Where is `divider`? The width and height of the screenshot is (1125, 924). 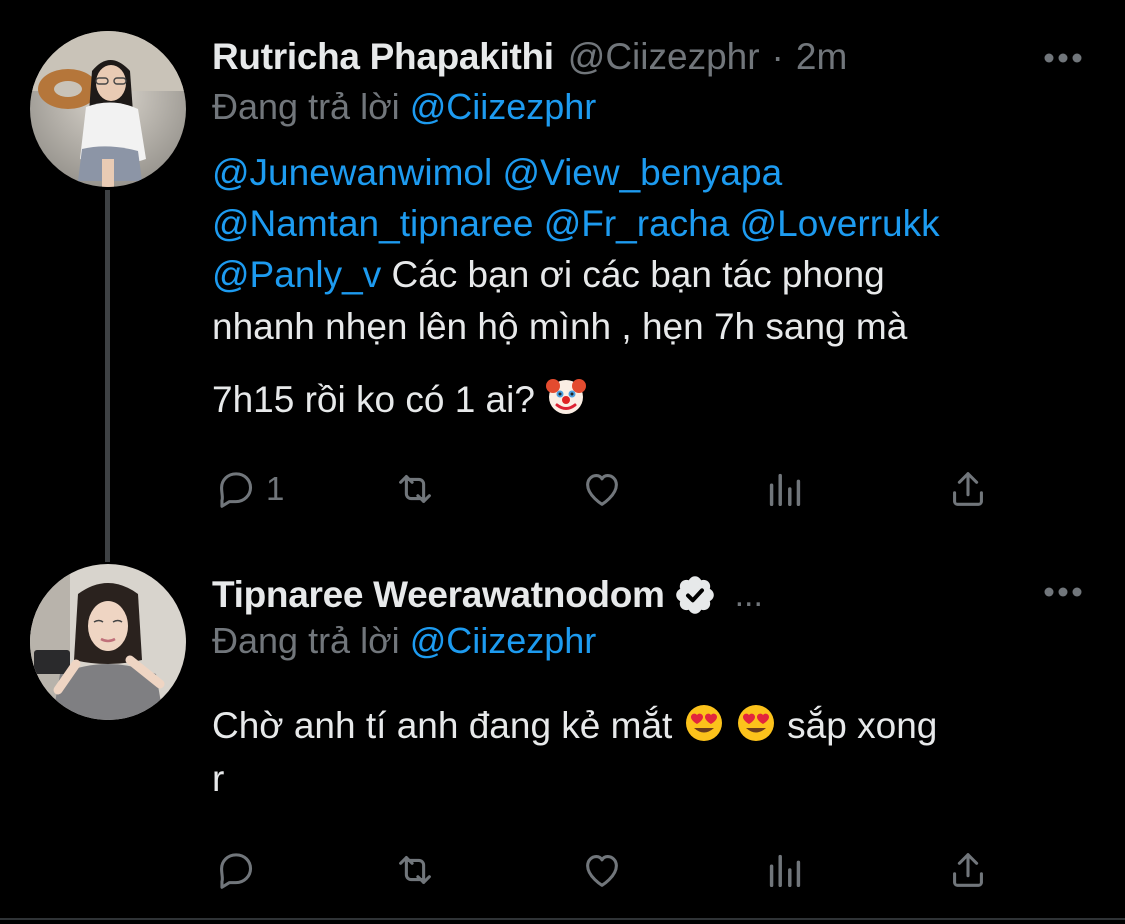 divider is located at coordinates (562, 919).